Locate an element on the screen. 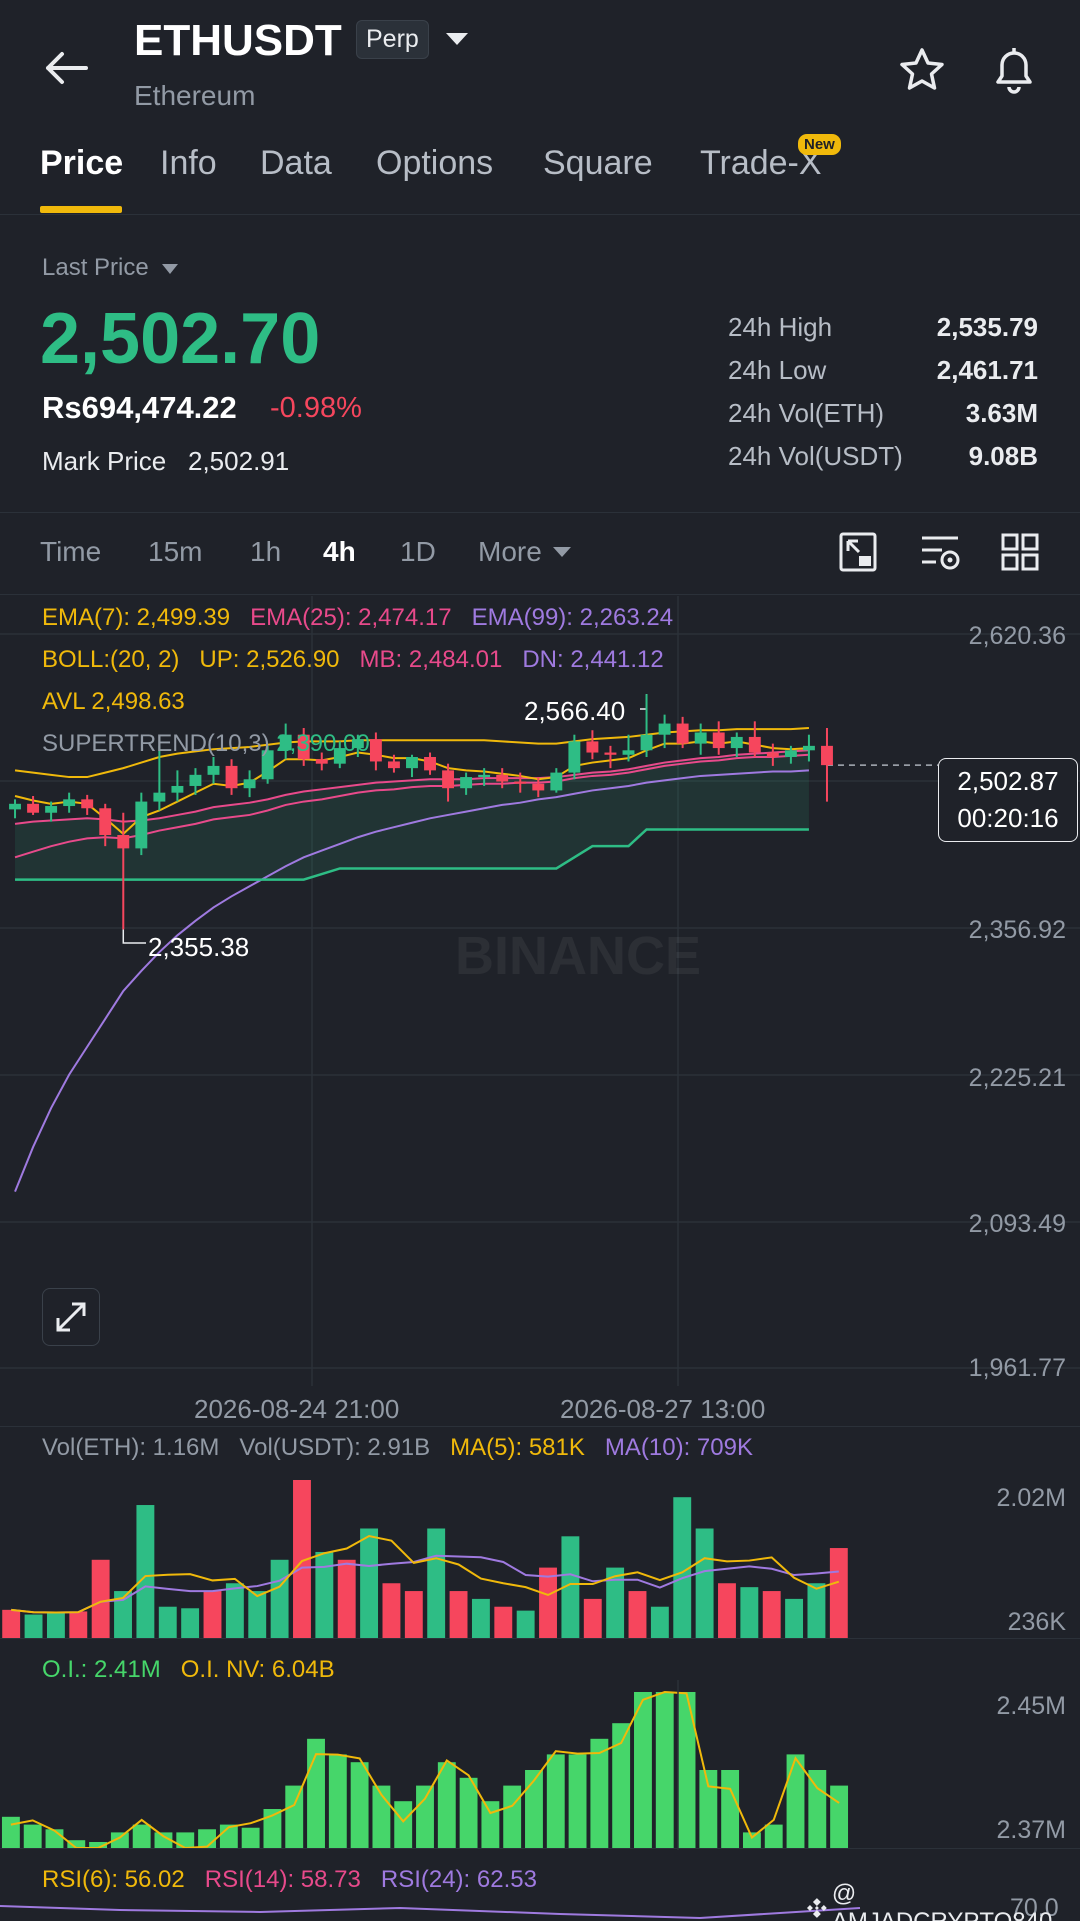  tab-data: Data is located at coordinates (296, 163).